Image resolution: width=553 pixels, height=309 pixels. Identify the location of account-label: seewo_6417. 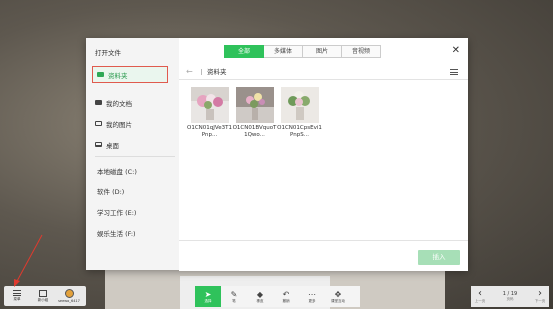
(69, 301).